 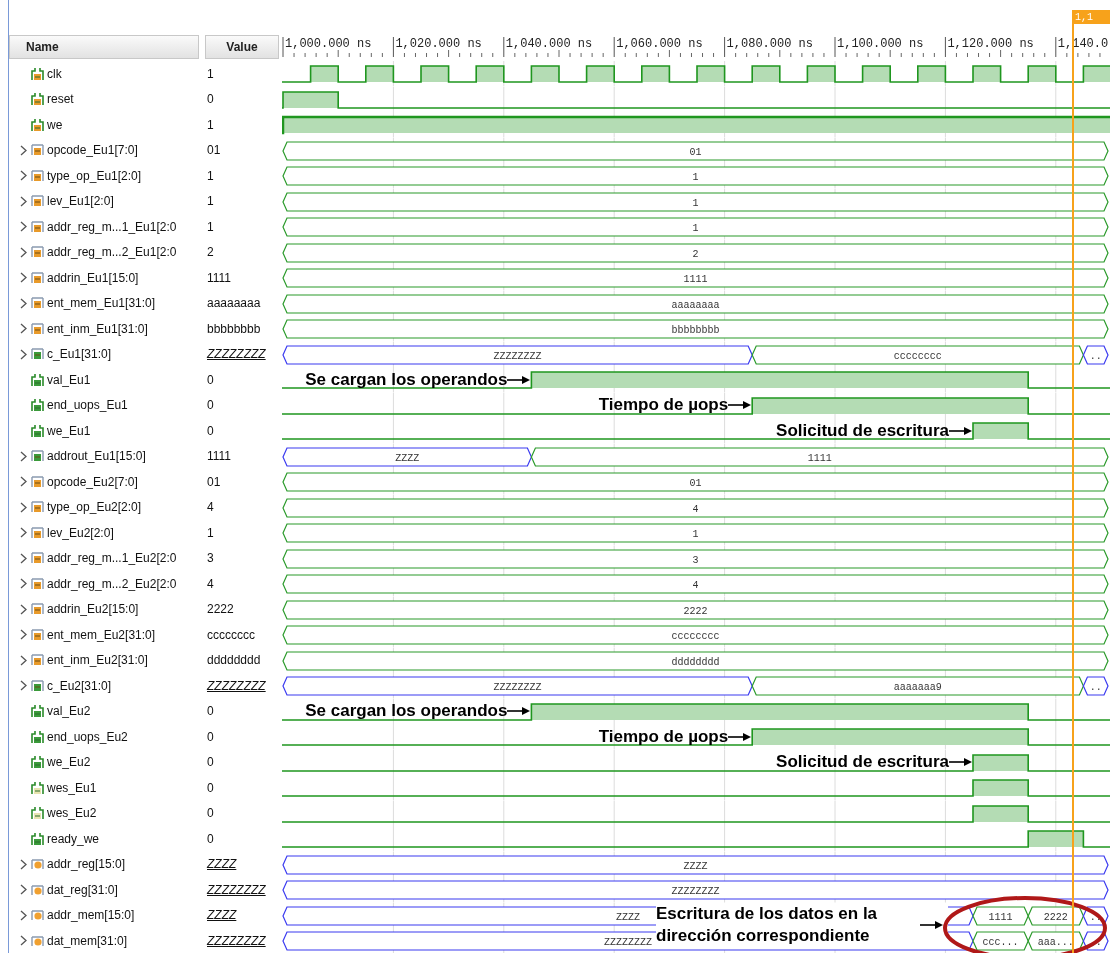 I want to click on signal-name: reset, so click(x=60, y=99).